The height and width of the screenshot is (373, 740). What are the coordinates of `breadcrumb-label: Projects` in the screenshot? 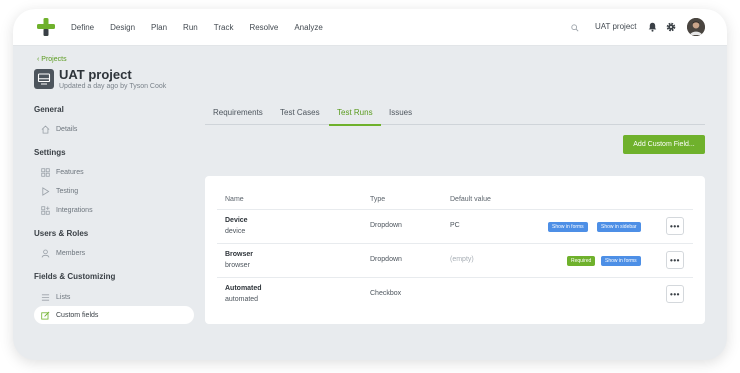 It's located at (54, 59).